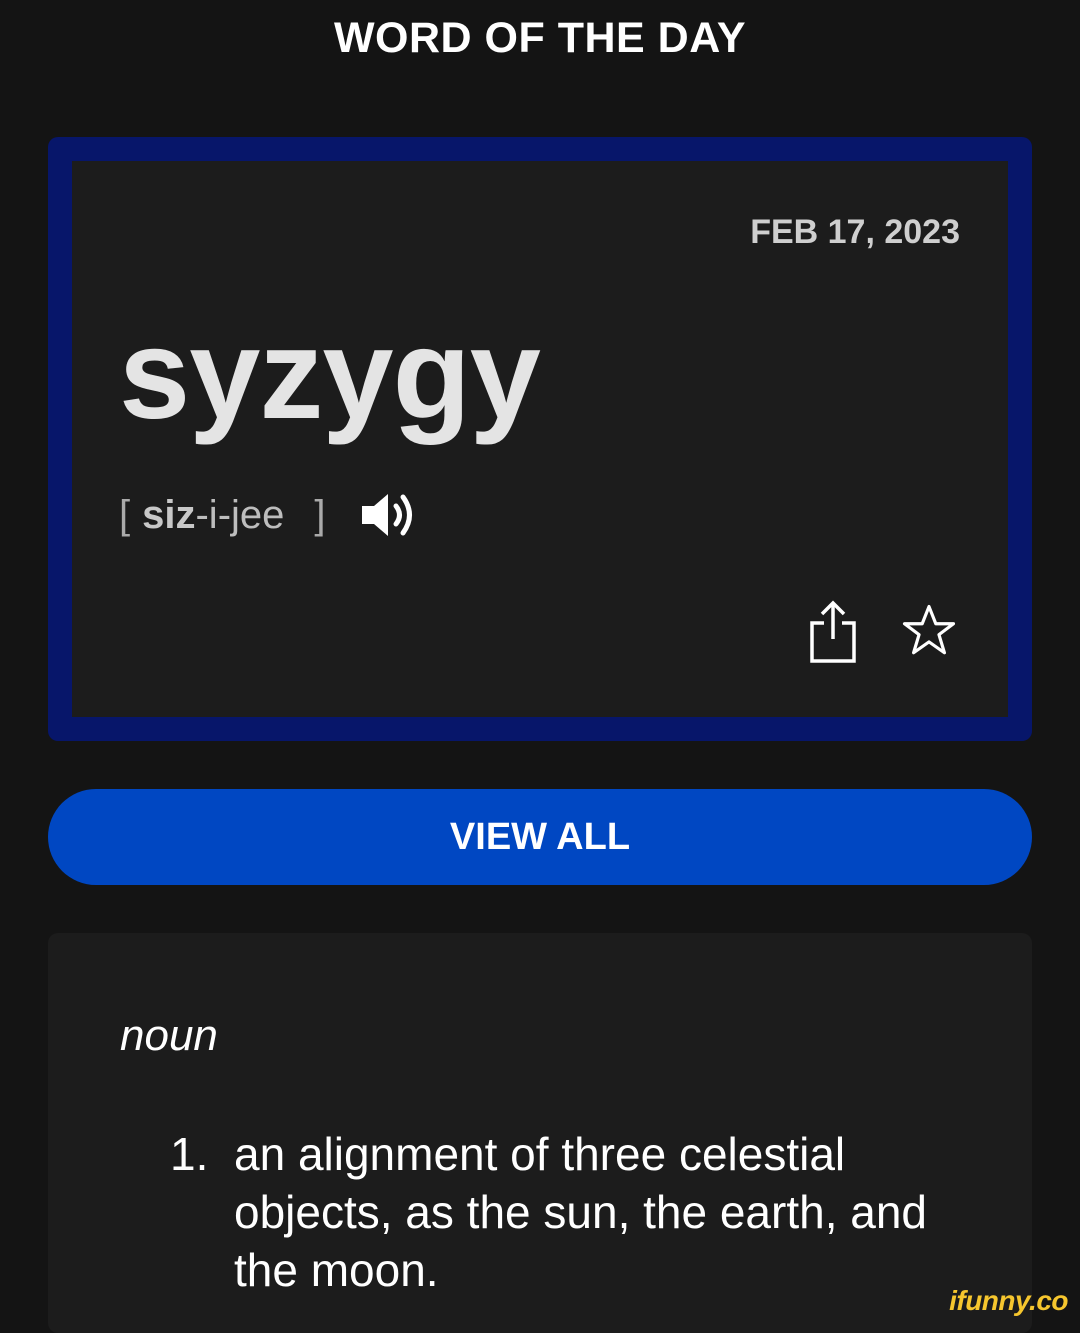 The height and width of the screenshot is (1333, 1080). What do you see at coordinates (855, 232) in the screenshot?
I see `word-date: FEB 17, 2023` at bounding box center [855, 232].